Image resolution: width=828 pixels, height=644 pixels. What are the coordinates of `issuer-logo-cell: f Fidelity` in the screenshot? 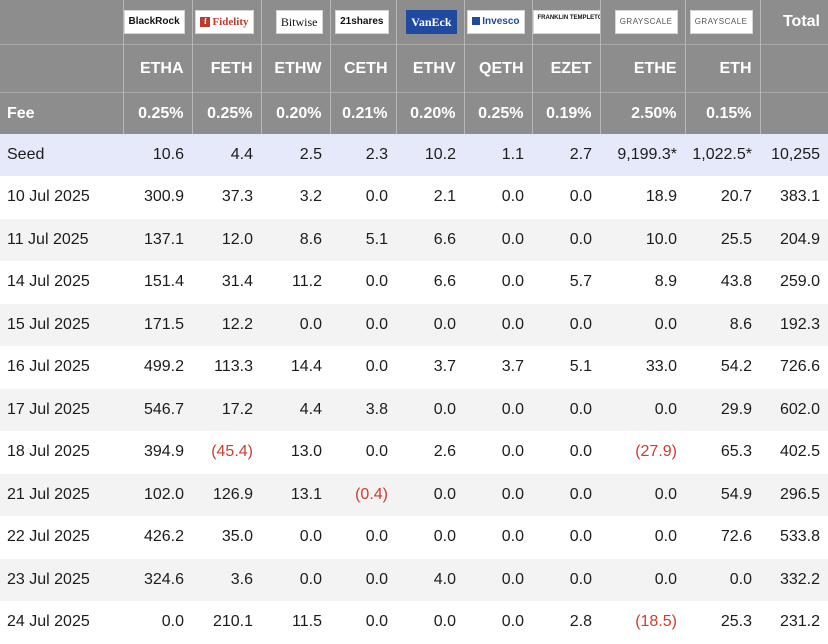 It's located at (227, 22).